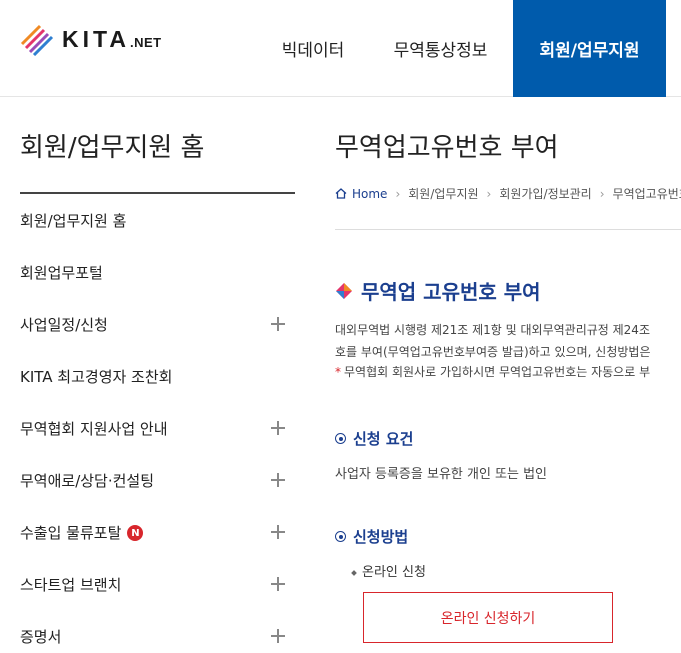 This screenshot has height=653, width=681. Describe the element at coordinates (394, 572) in the screenshot. I see `method-item-text: 온라인 신청` at that location.